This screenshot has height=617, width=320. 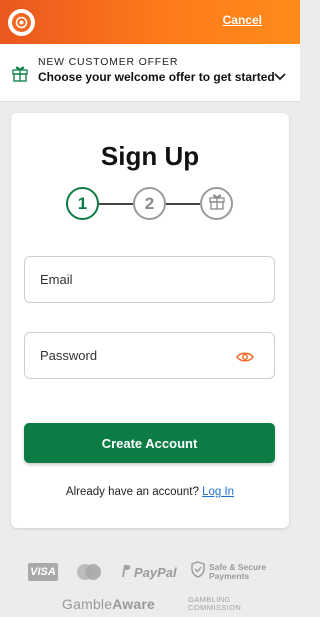 I want to click on paypal-logo: PayPal, so click(x=148, y=572).